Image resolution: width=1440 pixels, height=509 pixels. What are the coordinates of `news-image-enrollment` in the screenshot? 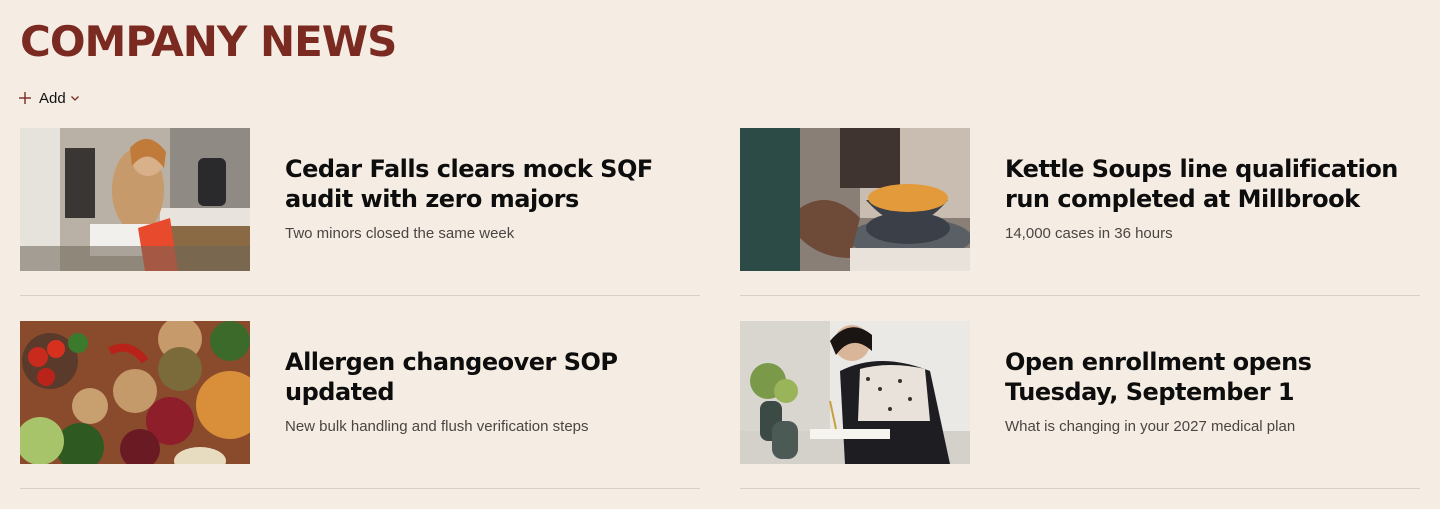 It's located at (855, 392).